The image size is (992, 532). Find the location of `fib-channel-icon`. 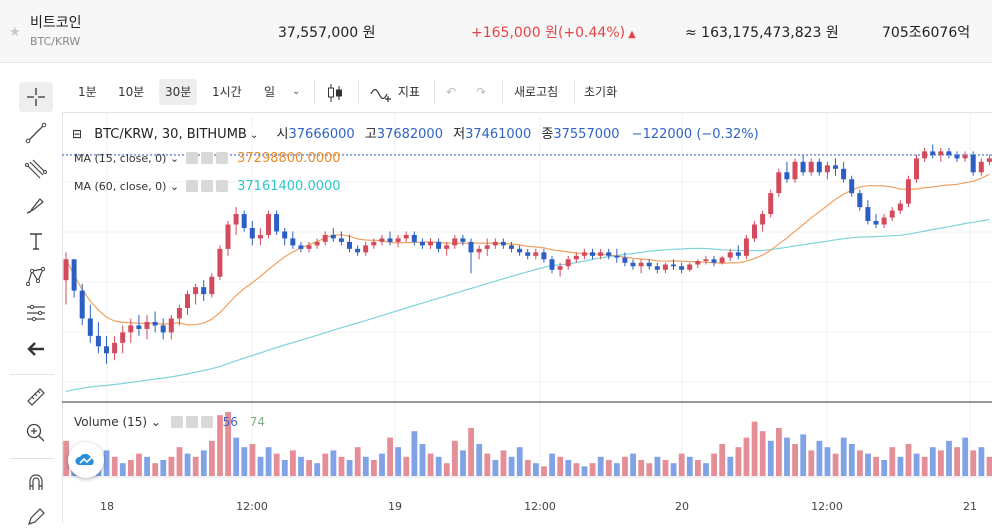

fib-channel-icon is located at coordinates (36, 169).